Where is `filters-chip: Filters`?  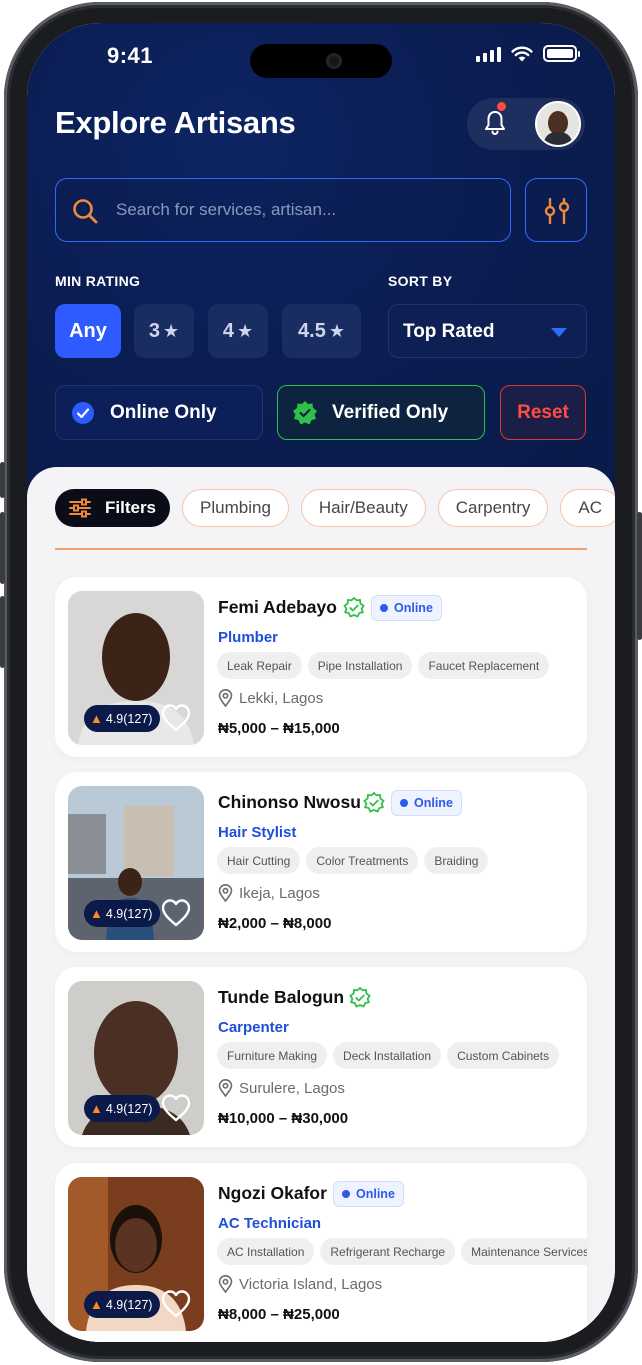
filters-chip: Filters is located at coordinates (113, 508).